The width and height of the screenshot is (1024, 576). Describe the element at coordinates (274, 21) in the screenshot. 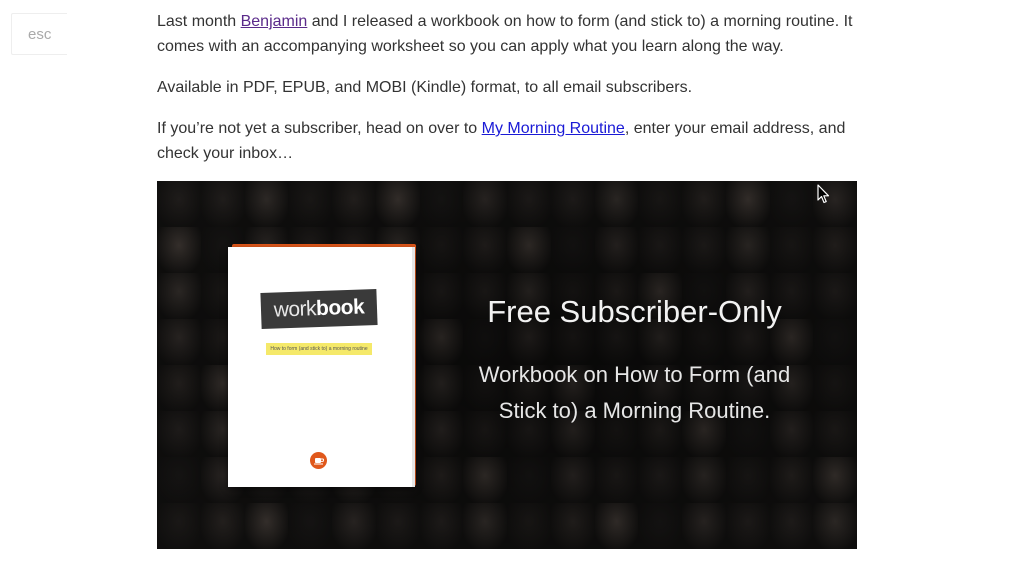

I see `benjamin-link: Benjamin` at that location.